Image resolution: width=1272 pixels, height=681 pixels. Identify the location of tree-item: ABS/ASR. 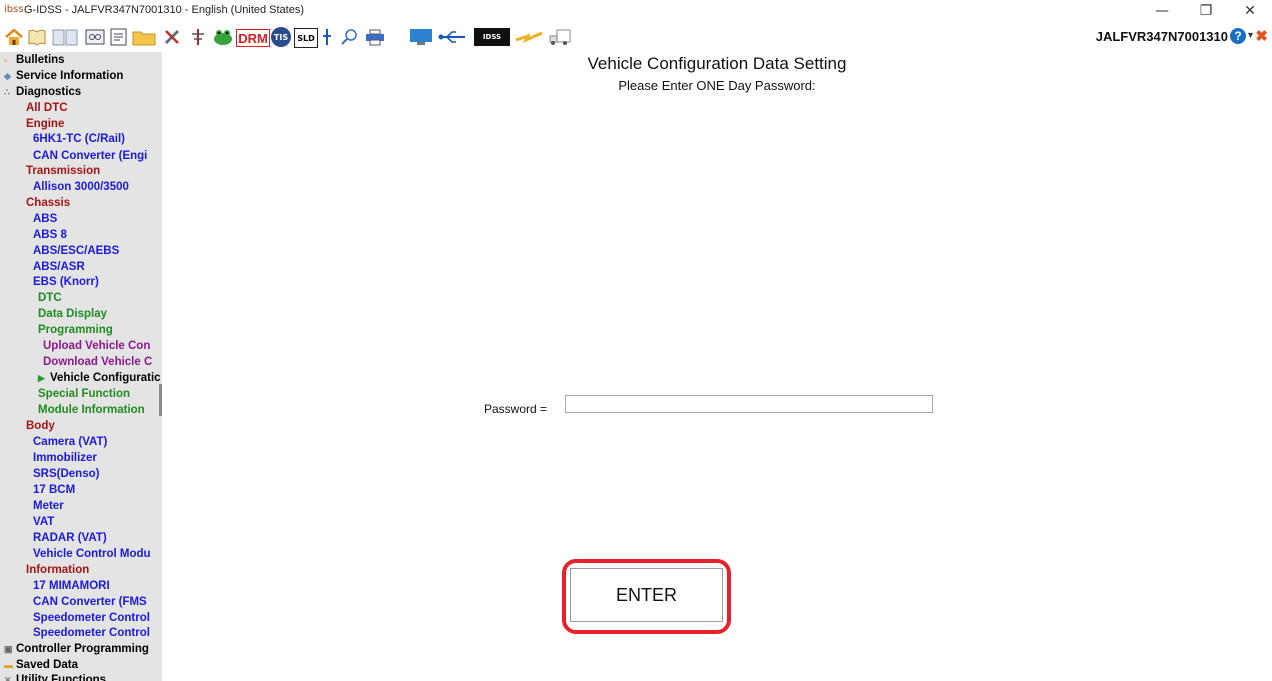
(59, 267).